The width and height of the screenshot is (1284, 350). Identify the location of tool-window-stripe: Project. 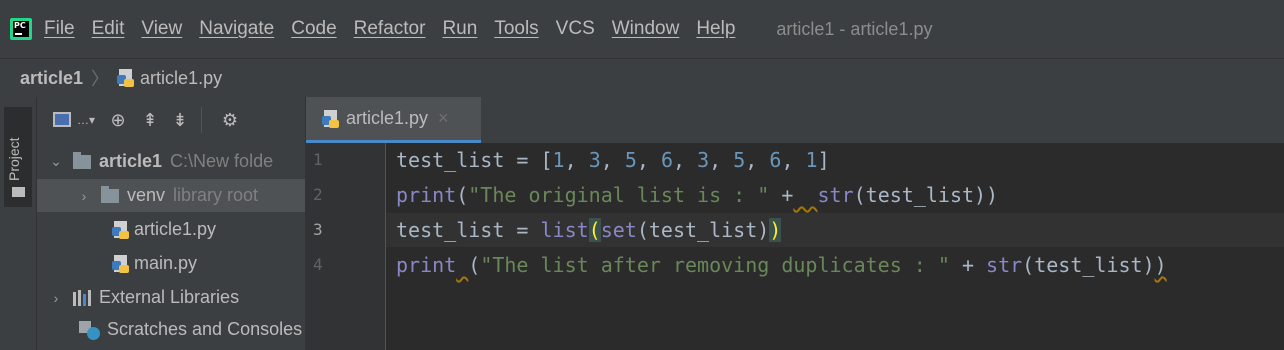
(18, 223).